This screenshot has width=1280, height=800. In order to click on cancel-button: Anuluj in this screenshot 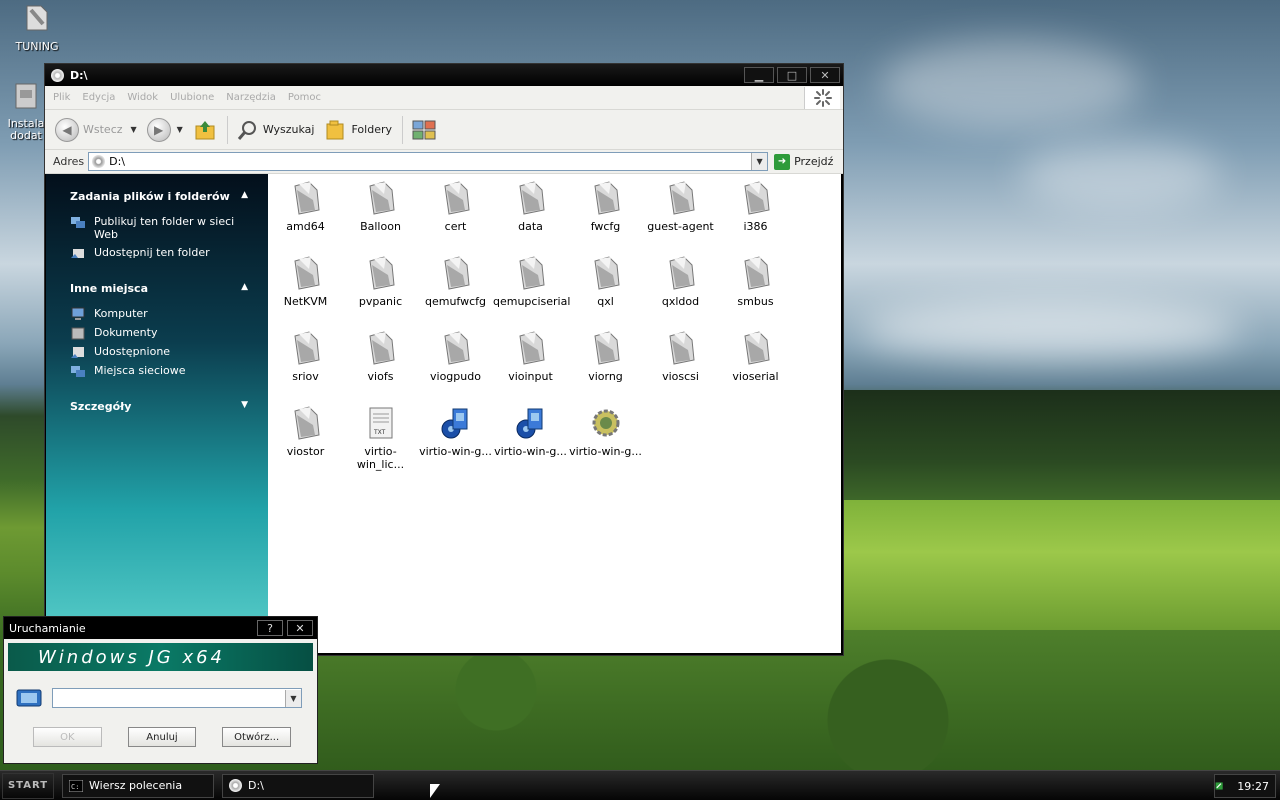, I will do `click(162, 737)`.